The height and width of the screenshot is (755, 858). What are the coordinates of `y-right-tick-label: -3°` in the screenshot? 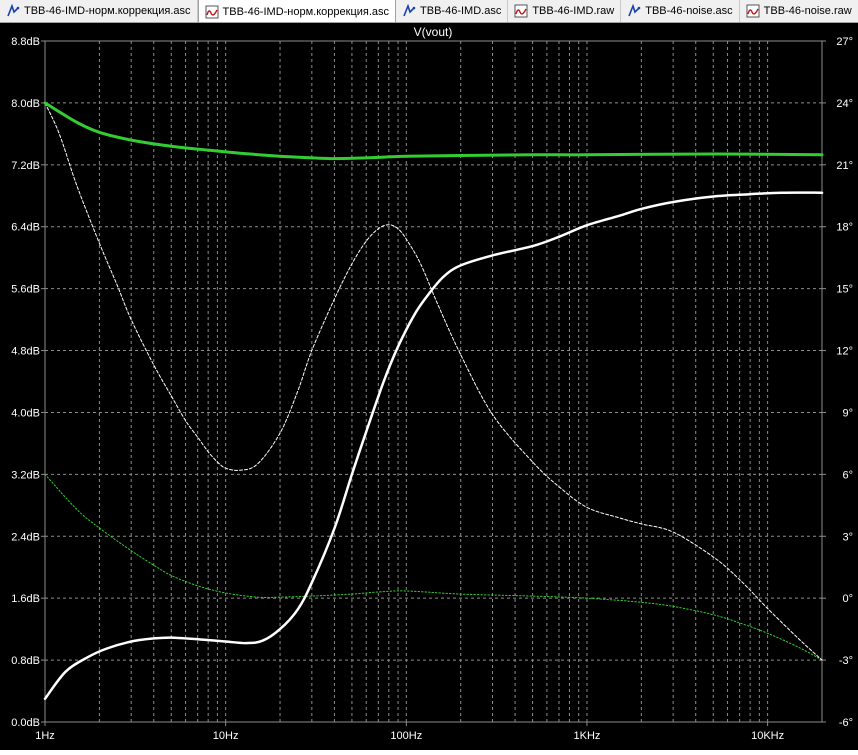 It's located at (846, 661).